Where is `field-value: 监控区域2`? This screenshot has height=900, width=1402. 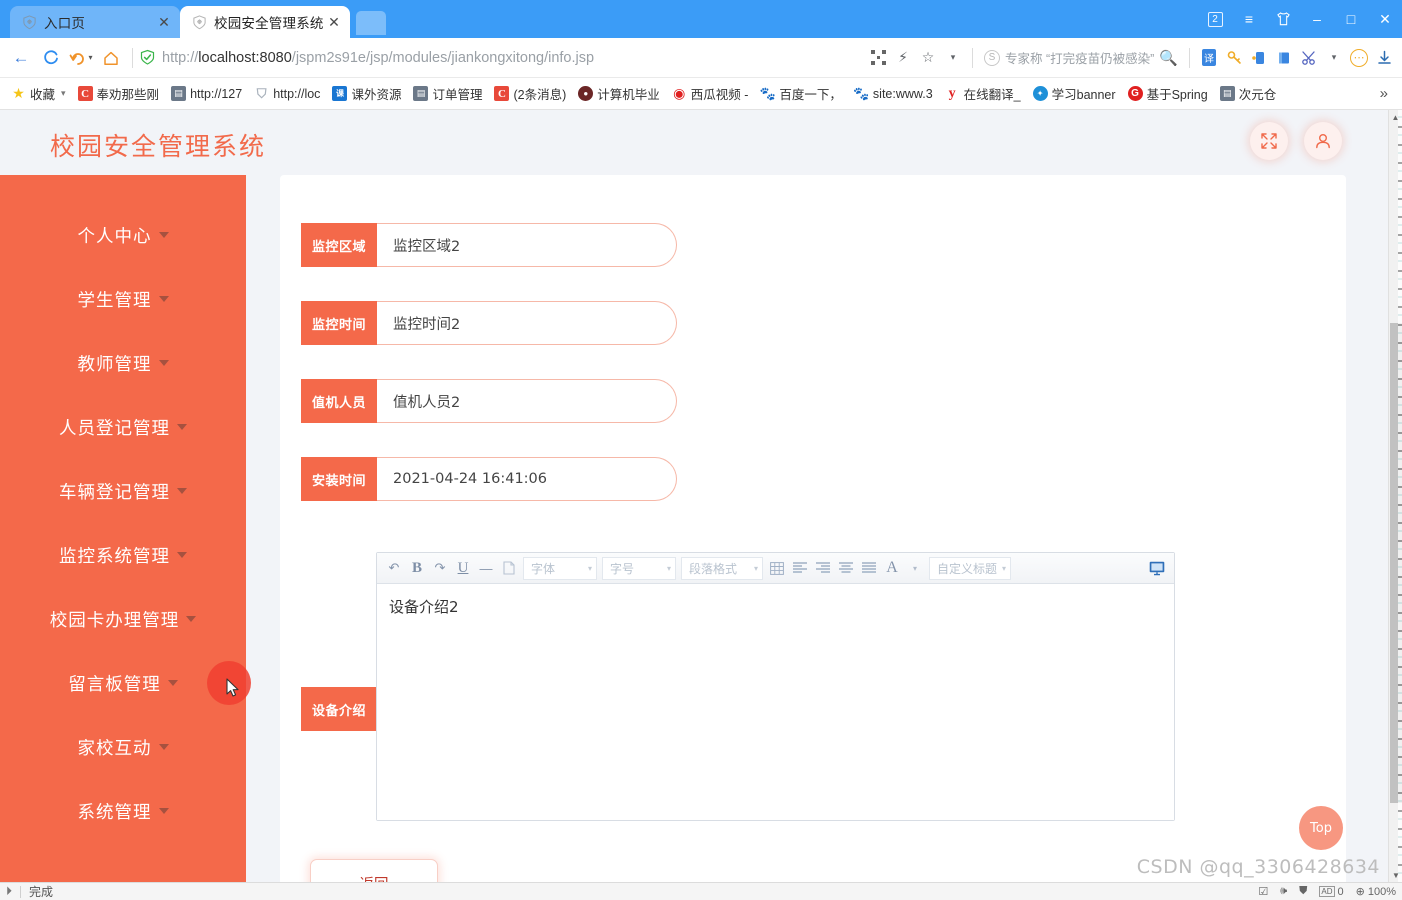
field-value: 监控区域2 is located at coordinates (527, 245).